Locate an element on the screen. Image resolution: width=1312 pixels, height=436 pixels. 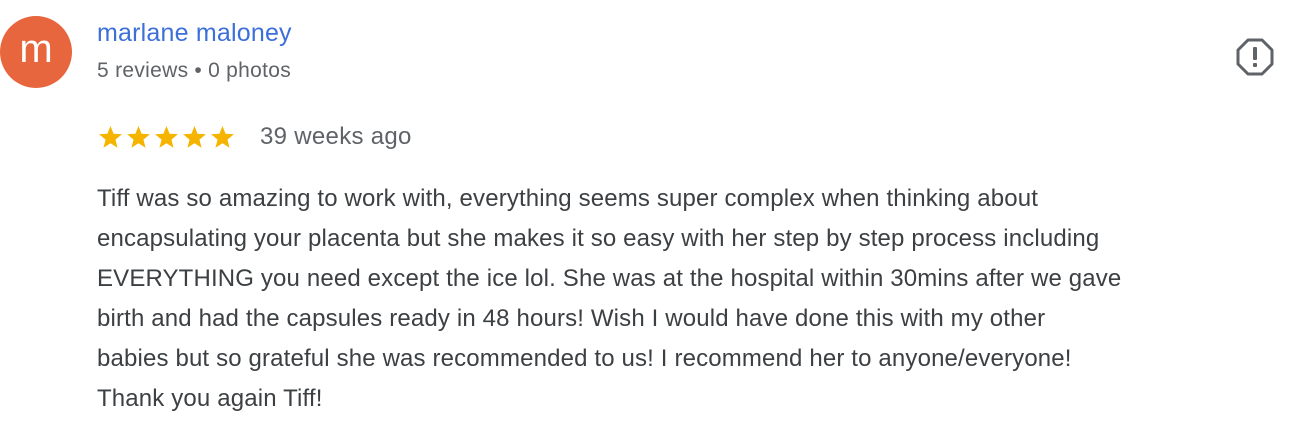
report-button is located at coordinates (1255, 57).